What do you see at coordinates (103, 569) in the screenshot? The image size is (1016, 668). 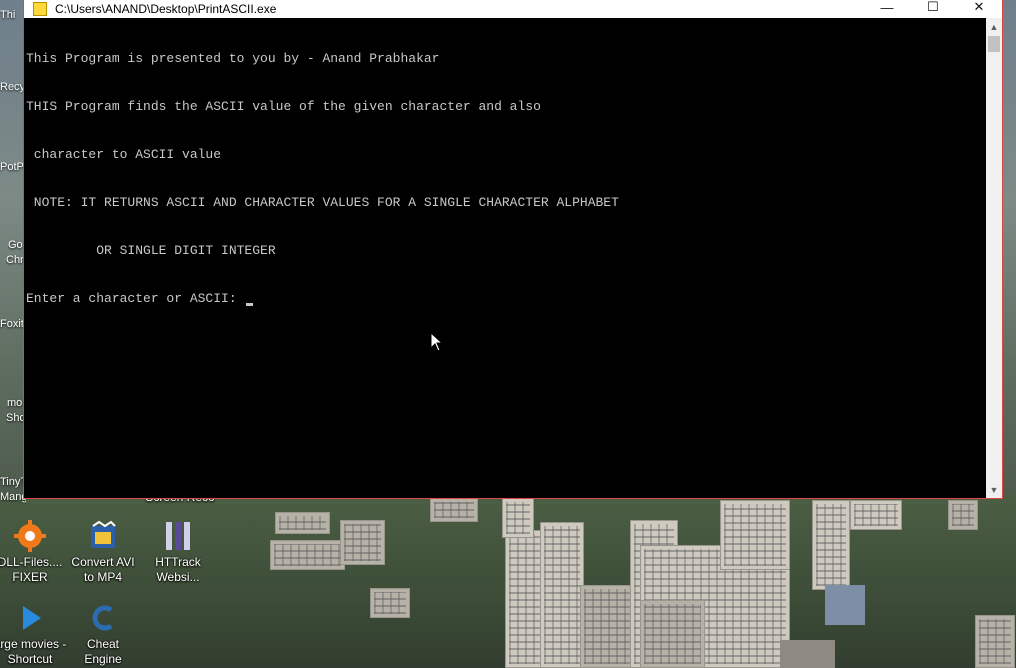 I see `desktop-icon-label: Convert AVI to MP4` at bounding box center [103, 569].